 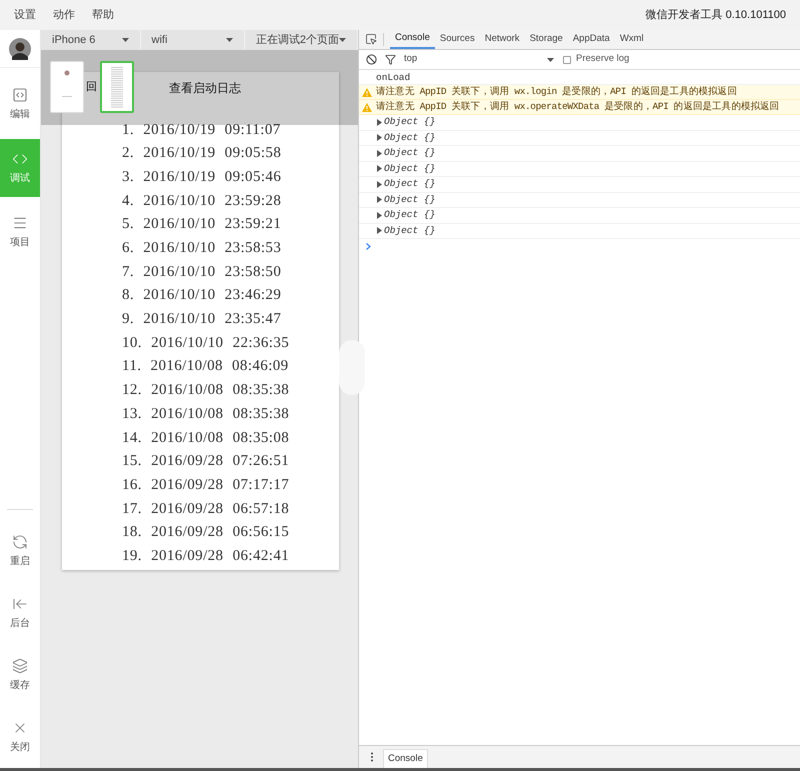 I want to click on sidebar-item: 后台, so click(x=20, y=613).